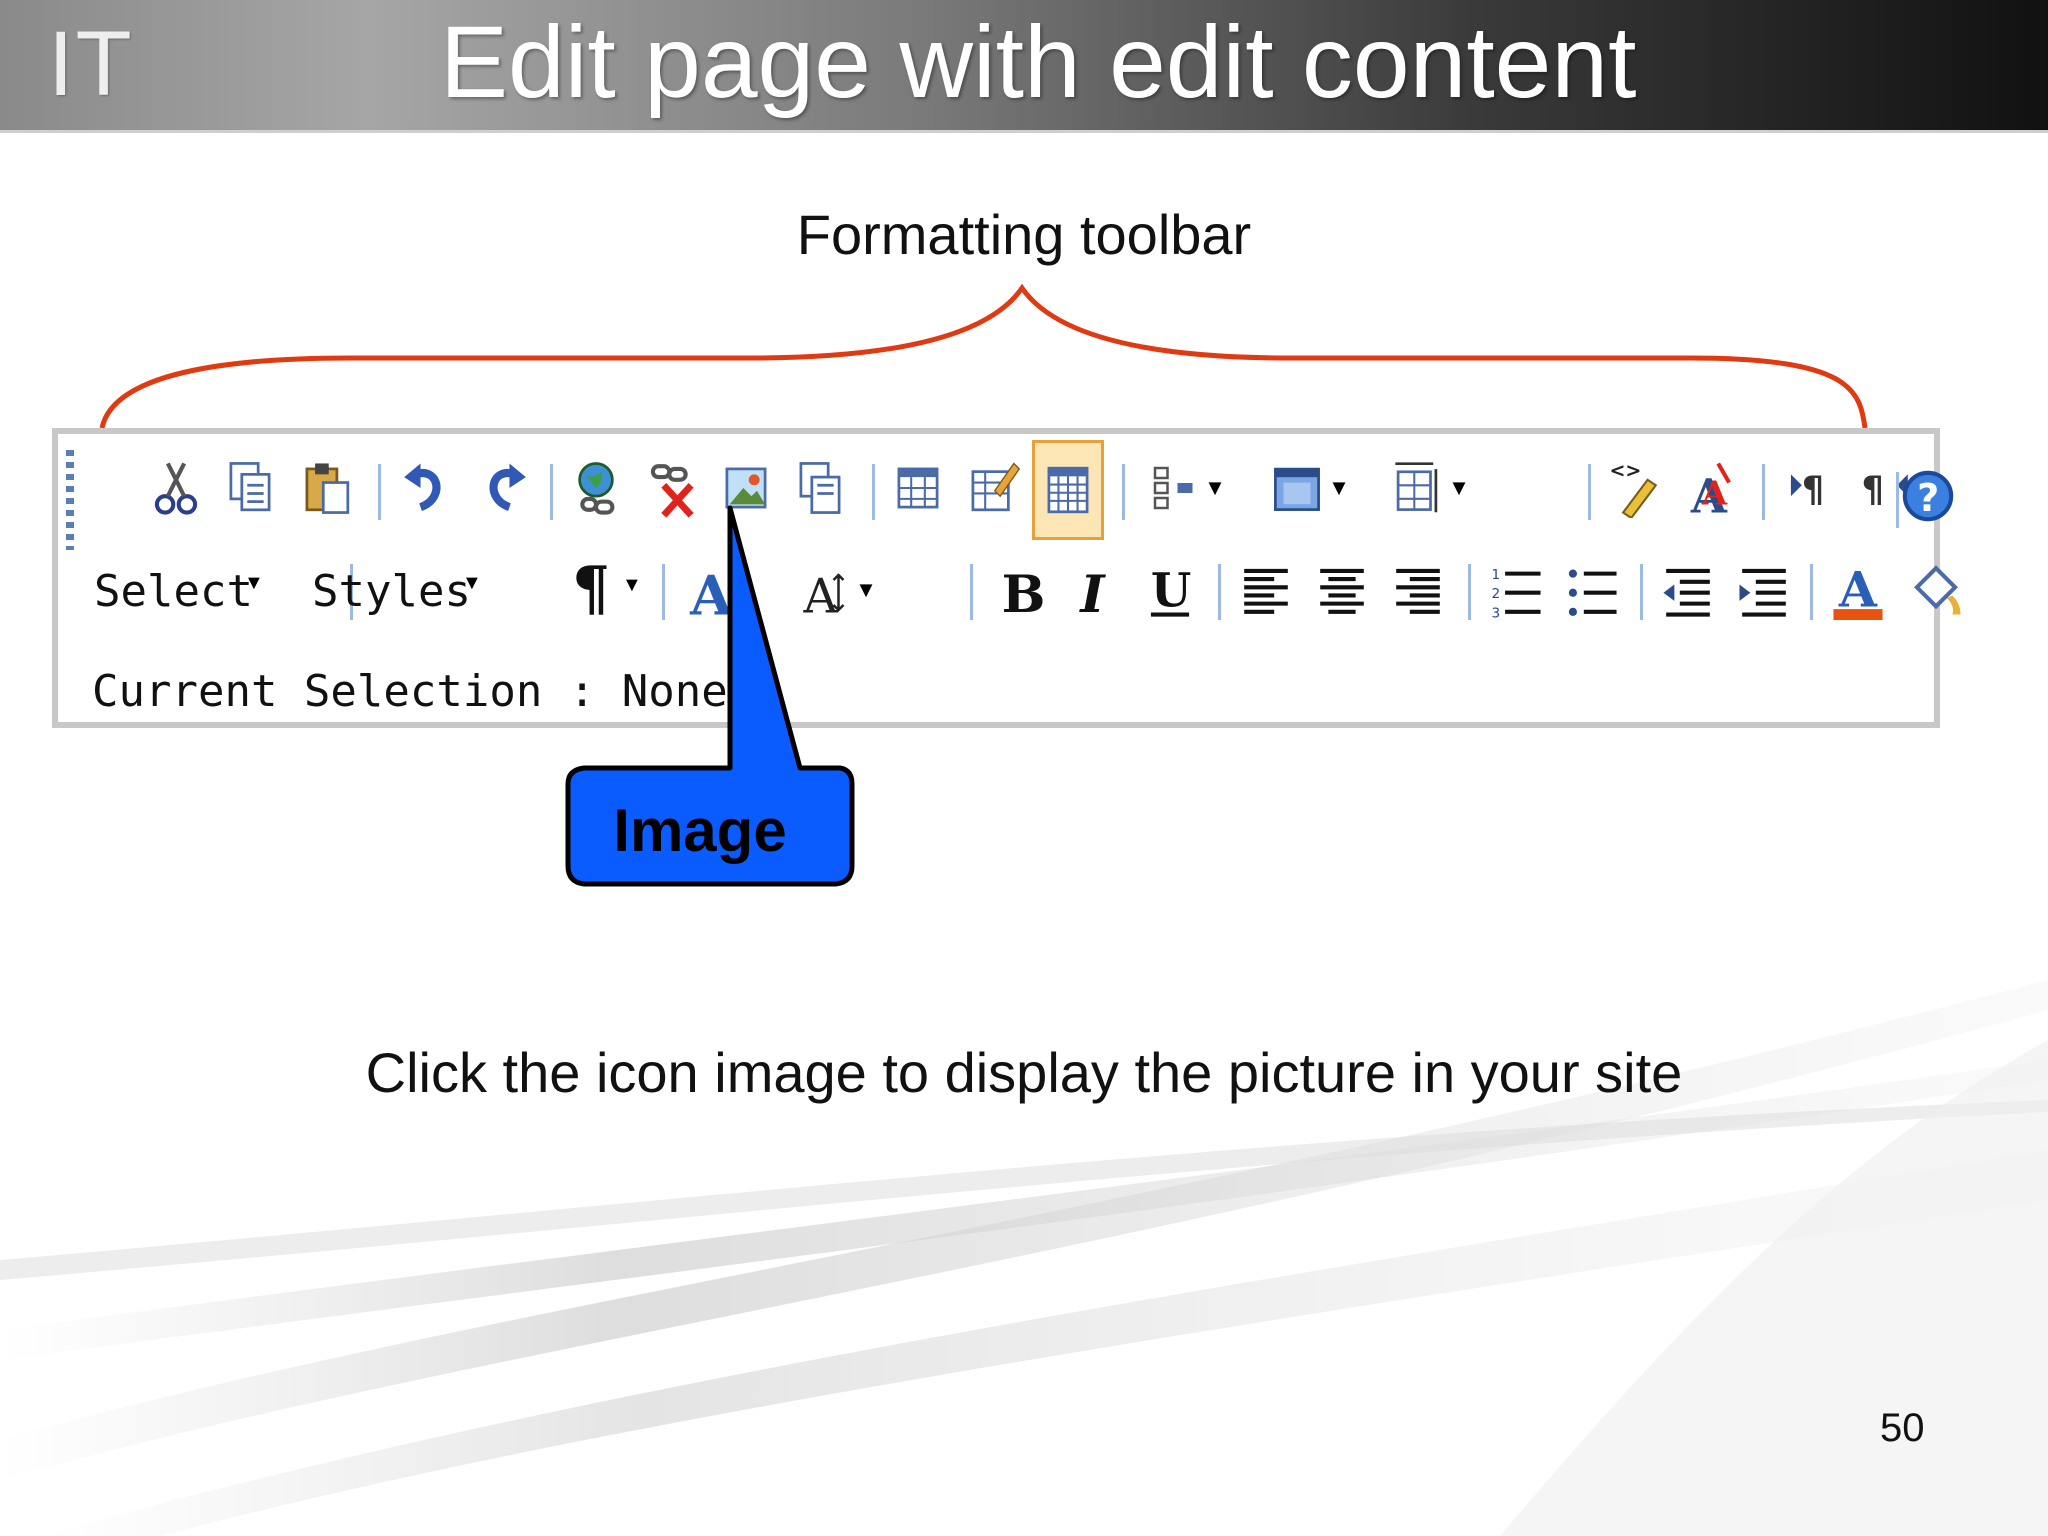 The width and height of the screenshot is (2048, 1536). Describe the element at coordinates (326, 488) in the screenshot. I see `paste-icon` at that location.